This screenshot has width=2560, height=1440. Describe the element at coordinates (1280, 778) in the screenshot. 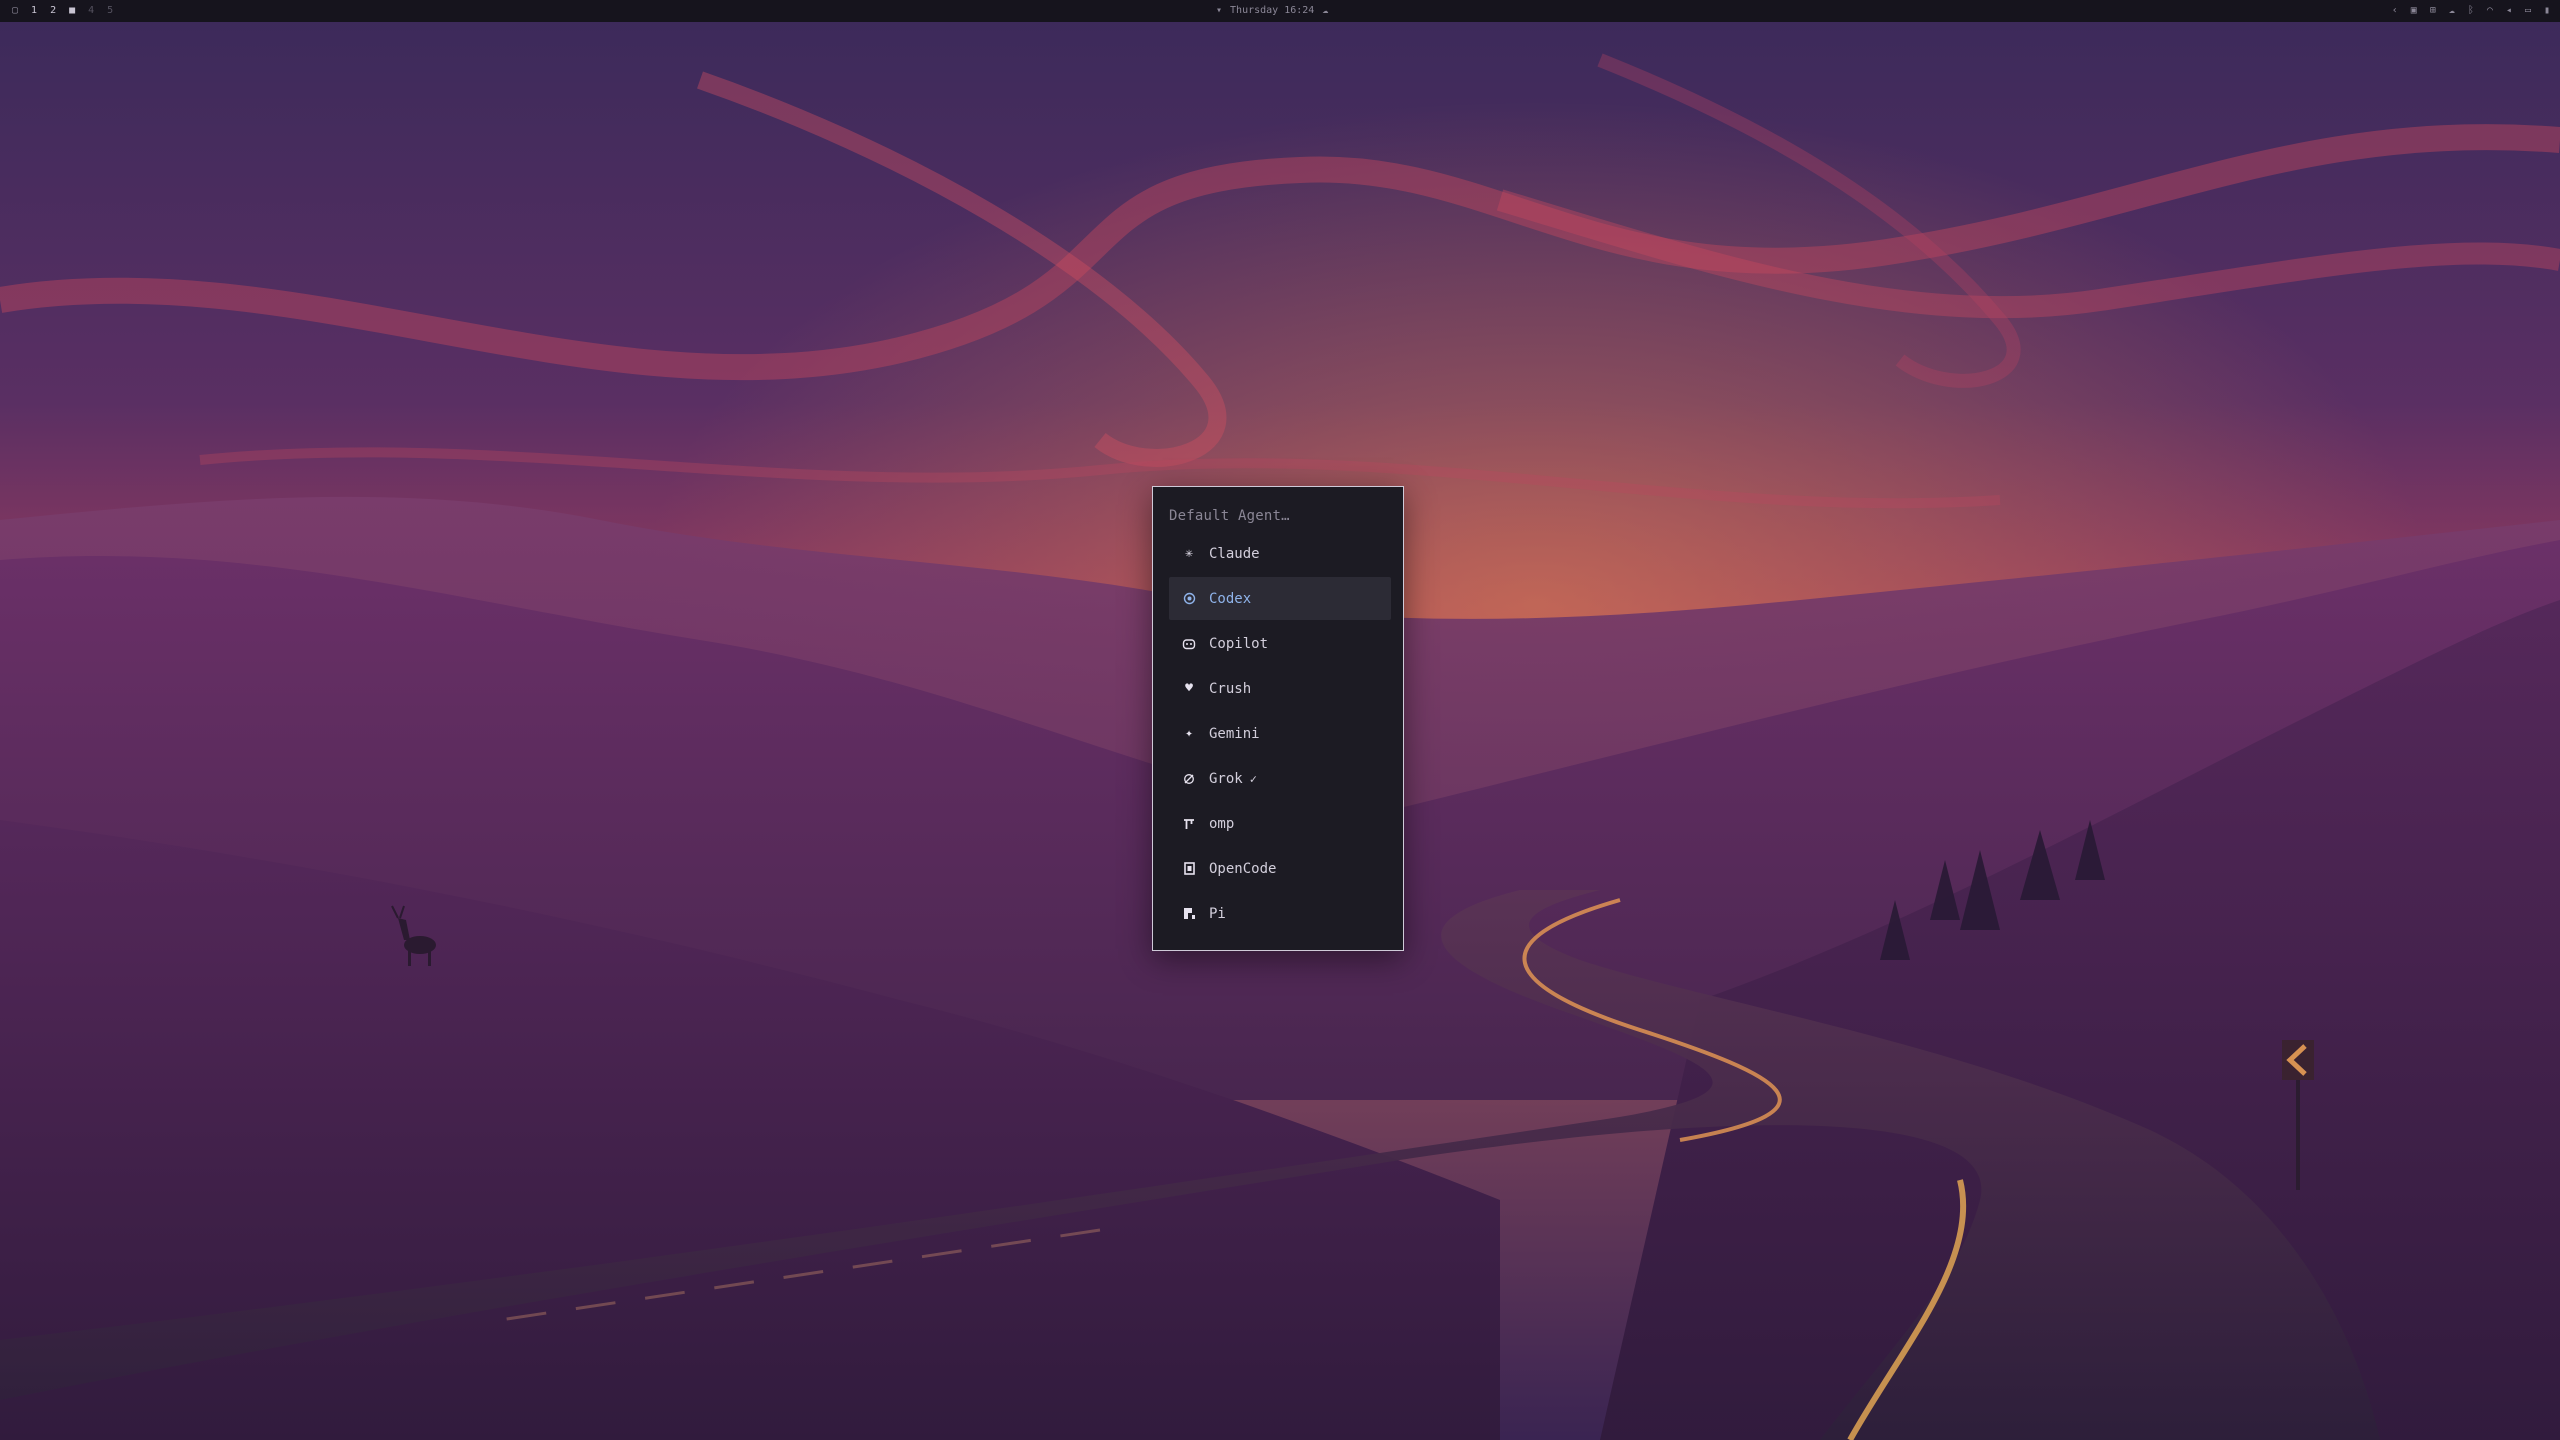

I see `agent-item-grok: Grok ✓` at that location.